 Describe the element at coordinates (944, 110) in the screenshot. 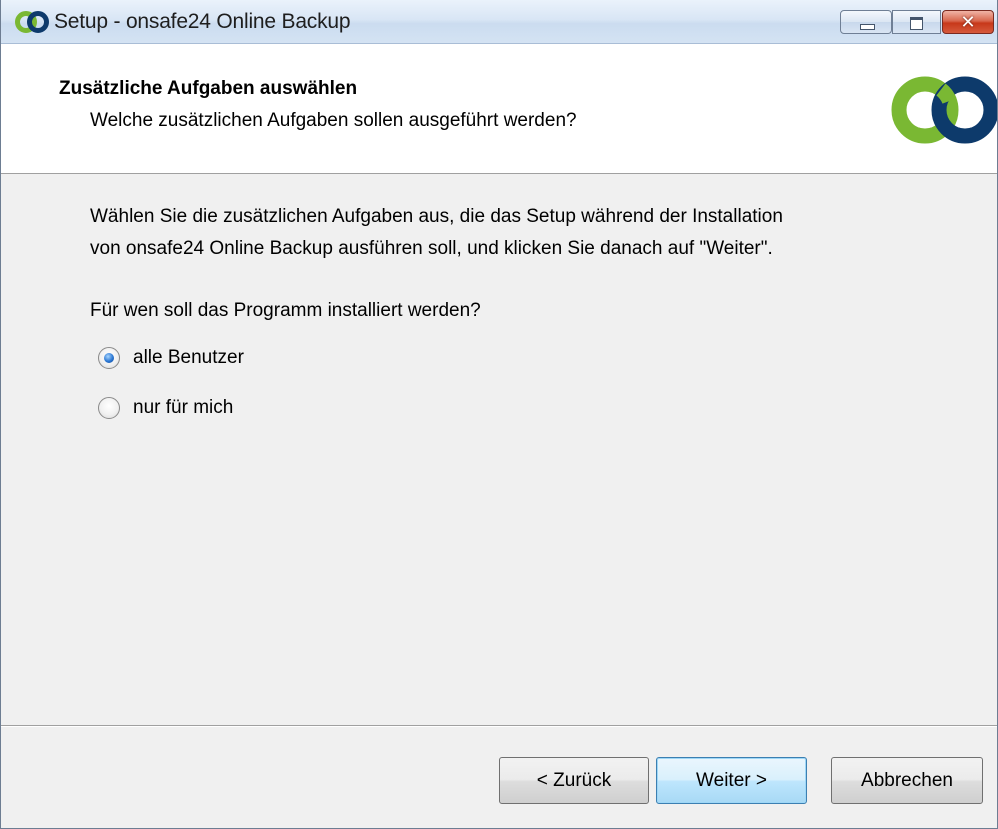

I see `onsafe24-logo` at that location.